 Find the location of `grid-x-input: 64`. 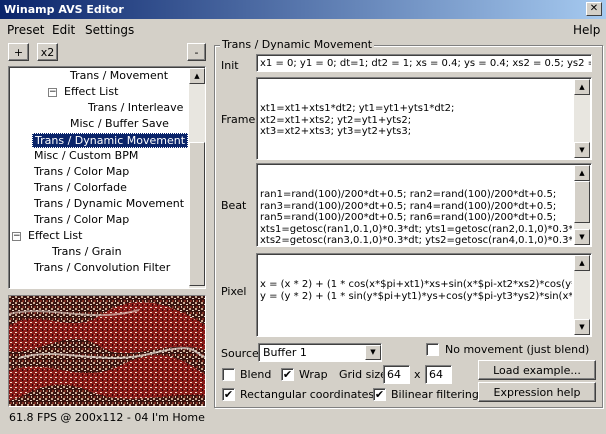

grid-x-input: 64 is located at coordinates (396, 374).